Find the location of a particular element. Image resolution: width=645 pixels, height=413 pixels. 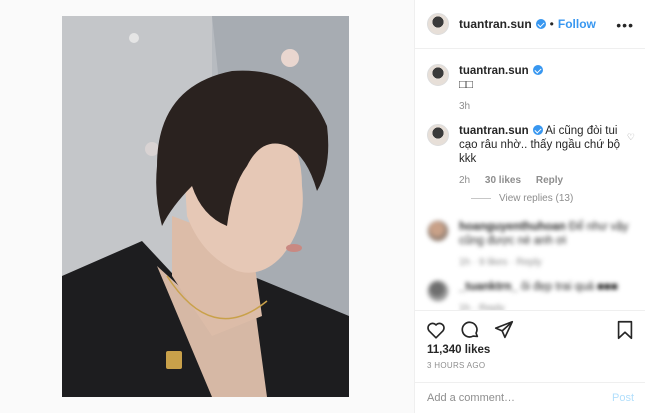

follow-button: Follow is located at coordinates (577, 24).